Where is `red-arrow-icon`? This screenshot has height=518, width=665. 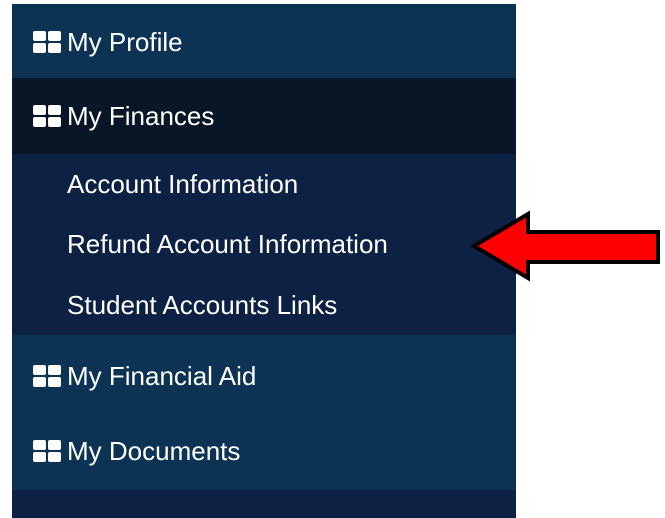
red-arrow-icon is located at coordinates (566, 248).